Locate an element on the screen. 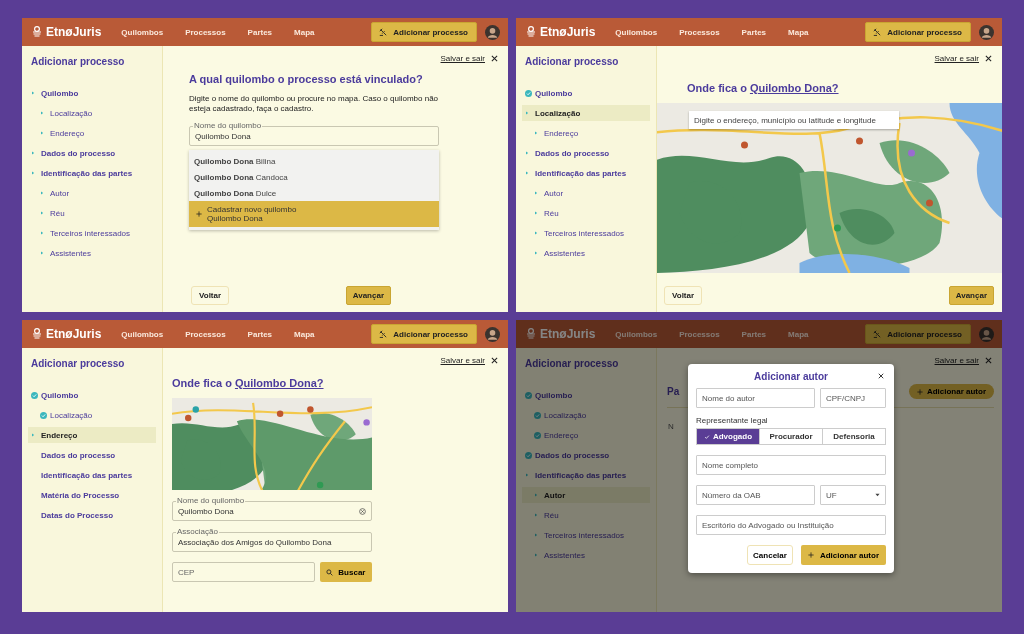 Image resolution: width=1024 pixels, height=634 pixels. state-select: UF is located at coordinates (853, 495).